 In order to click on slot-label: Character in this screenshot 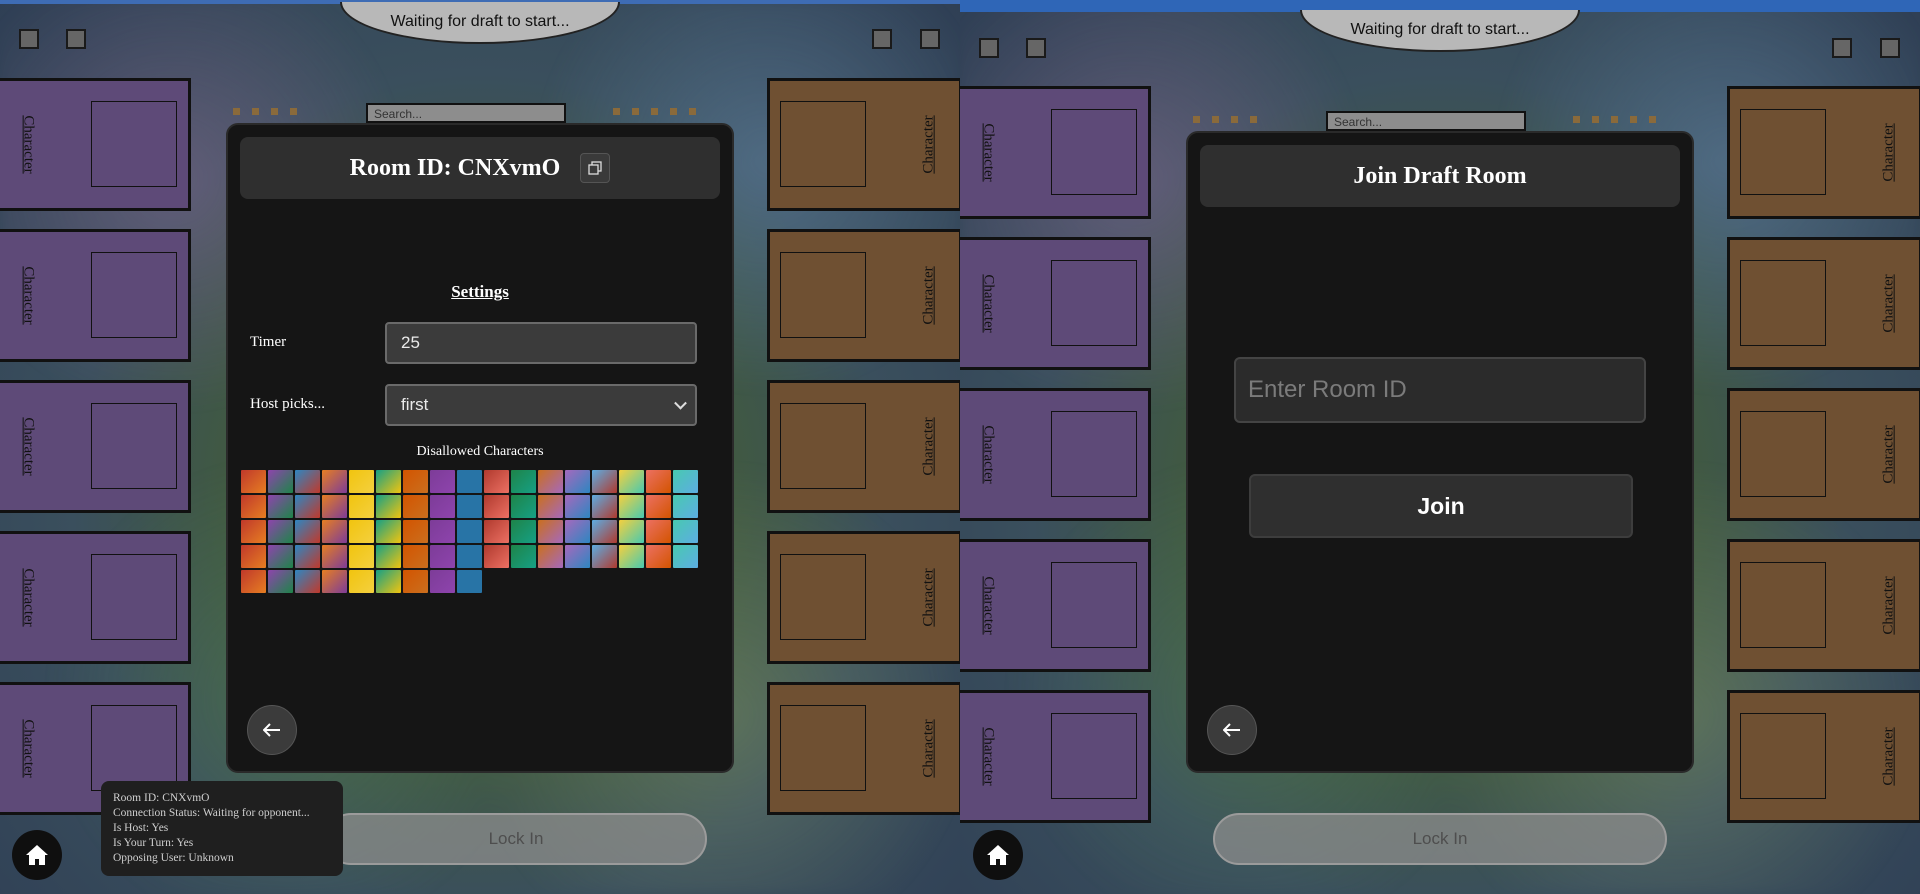, I will do `click(28, 144)`.